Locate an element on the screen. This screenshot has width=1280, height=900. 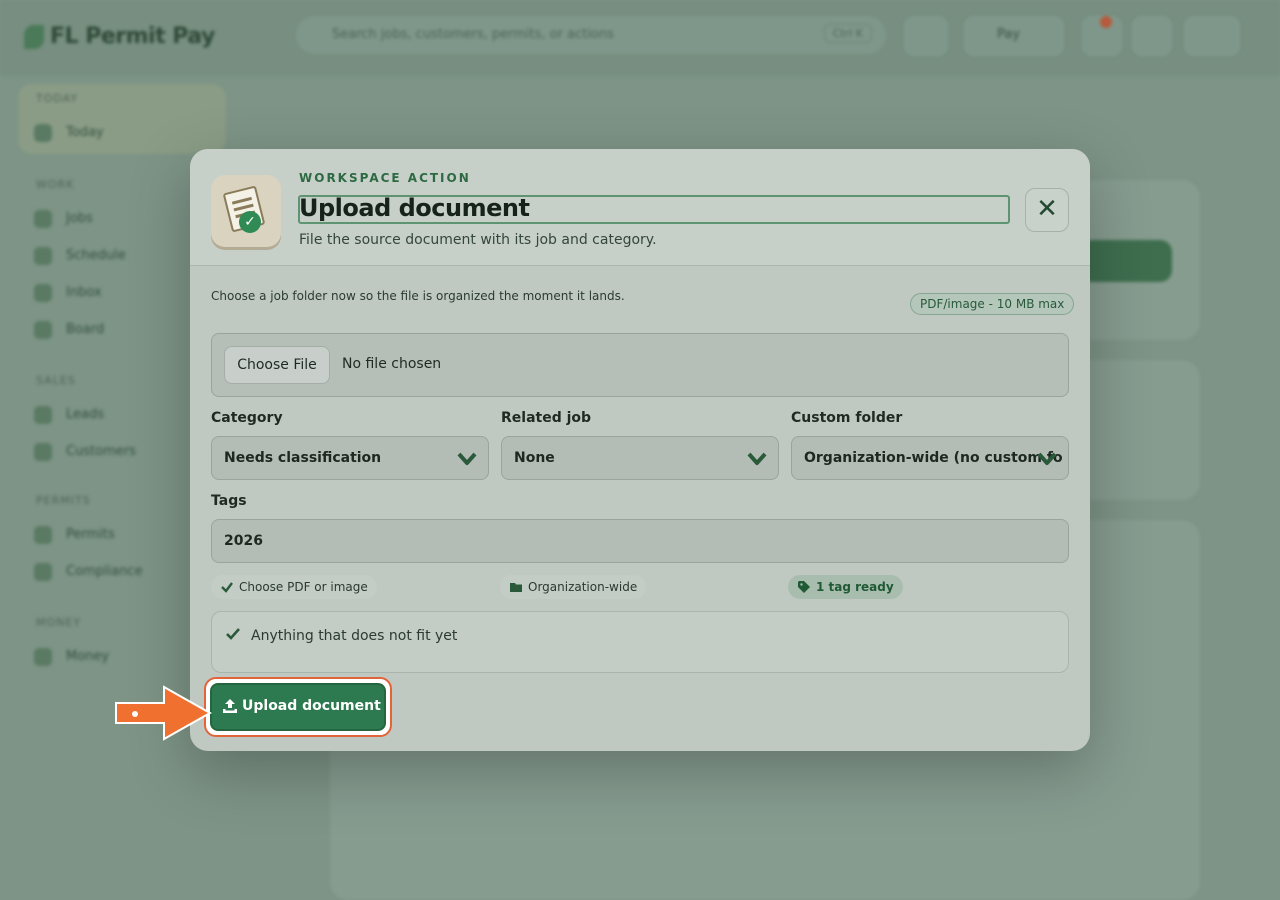
app-logo: FL Permit Pay is located at coordinates (119, 36).